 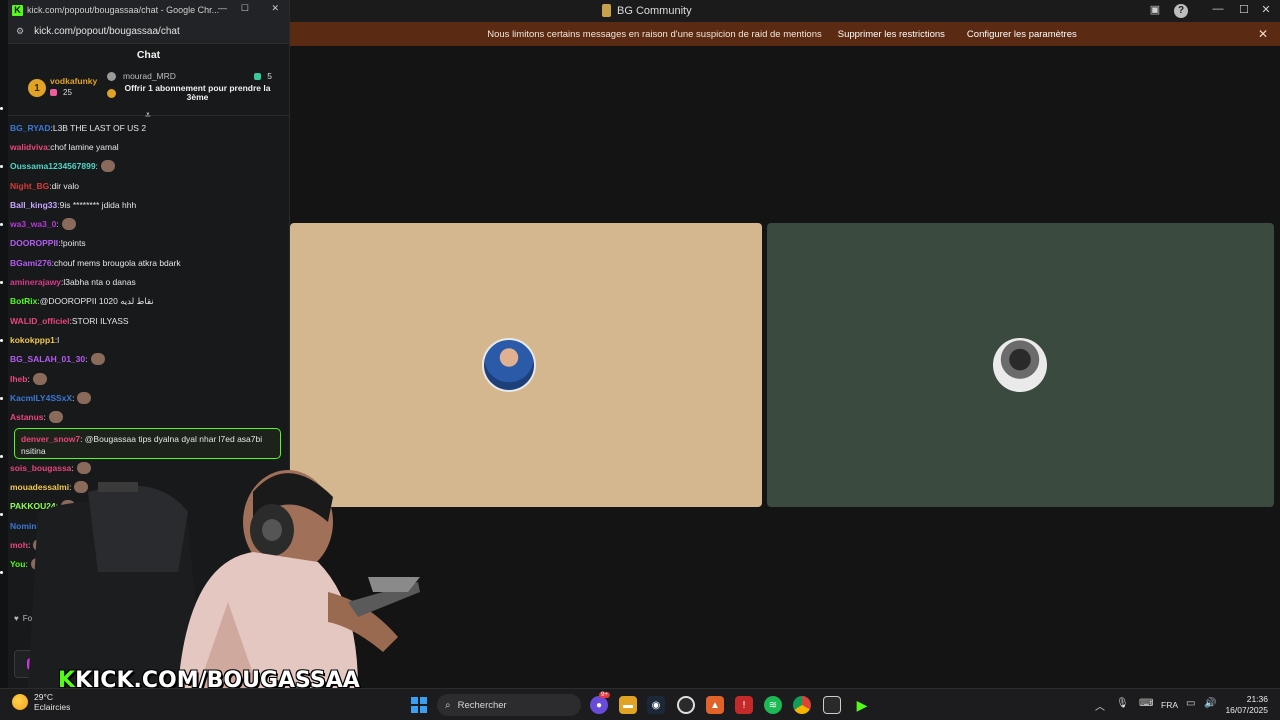 I want to click on network-icon: ▭, so click(x=1190, y=703).